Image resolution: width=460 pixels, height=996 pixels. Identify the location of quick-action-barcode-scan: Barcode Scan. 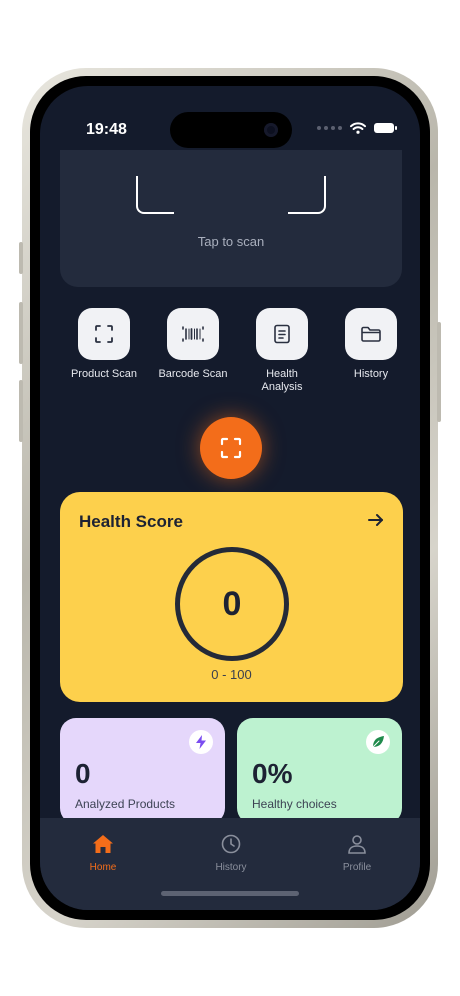
(193, 344).